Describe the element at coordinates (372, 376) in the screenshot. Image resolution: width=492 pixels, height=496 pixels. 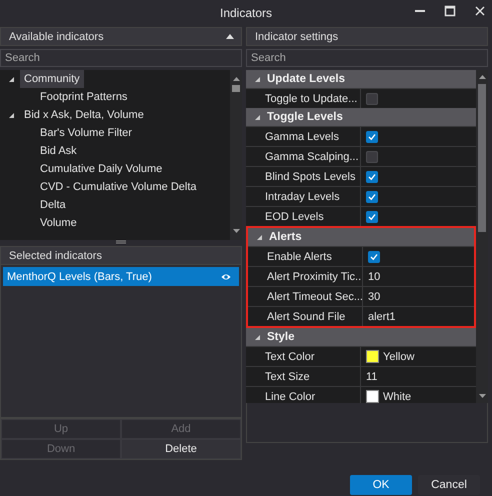
I see `property-value: 11` at that location.